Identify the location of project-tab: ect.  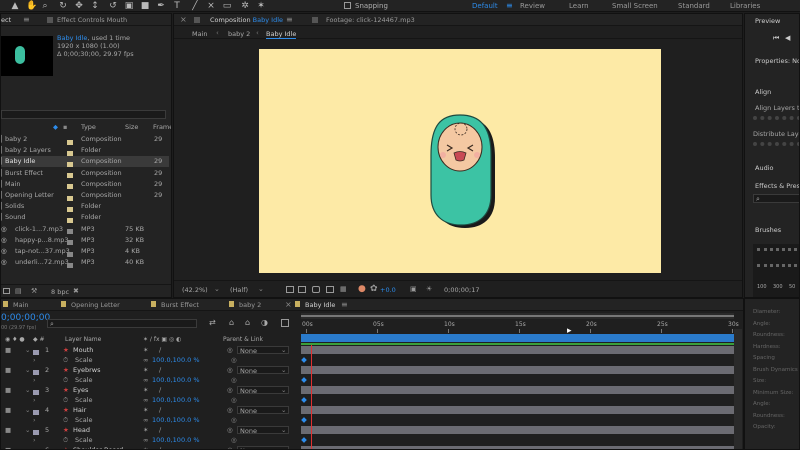
(6, 20).